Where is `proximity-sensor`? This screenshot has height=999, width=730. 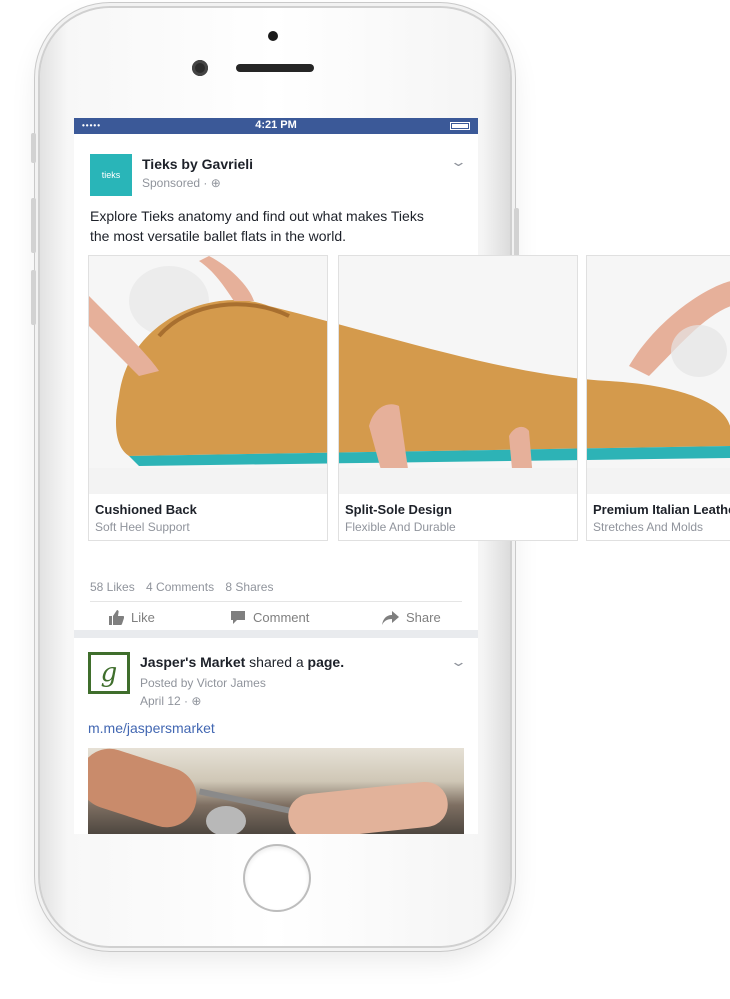 proximity-sensor is located at coordinates (273, 36).